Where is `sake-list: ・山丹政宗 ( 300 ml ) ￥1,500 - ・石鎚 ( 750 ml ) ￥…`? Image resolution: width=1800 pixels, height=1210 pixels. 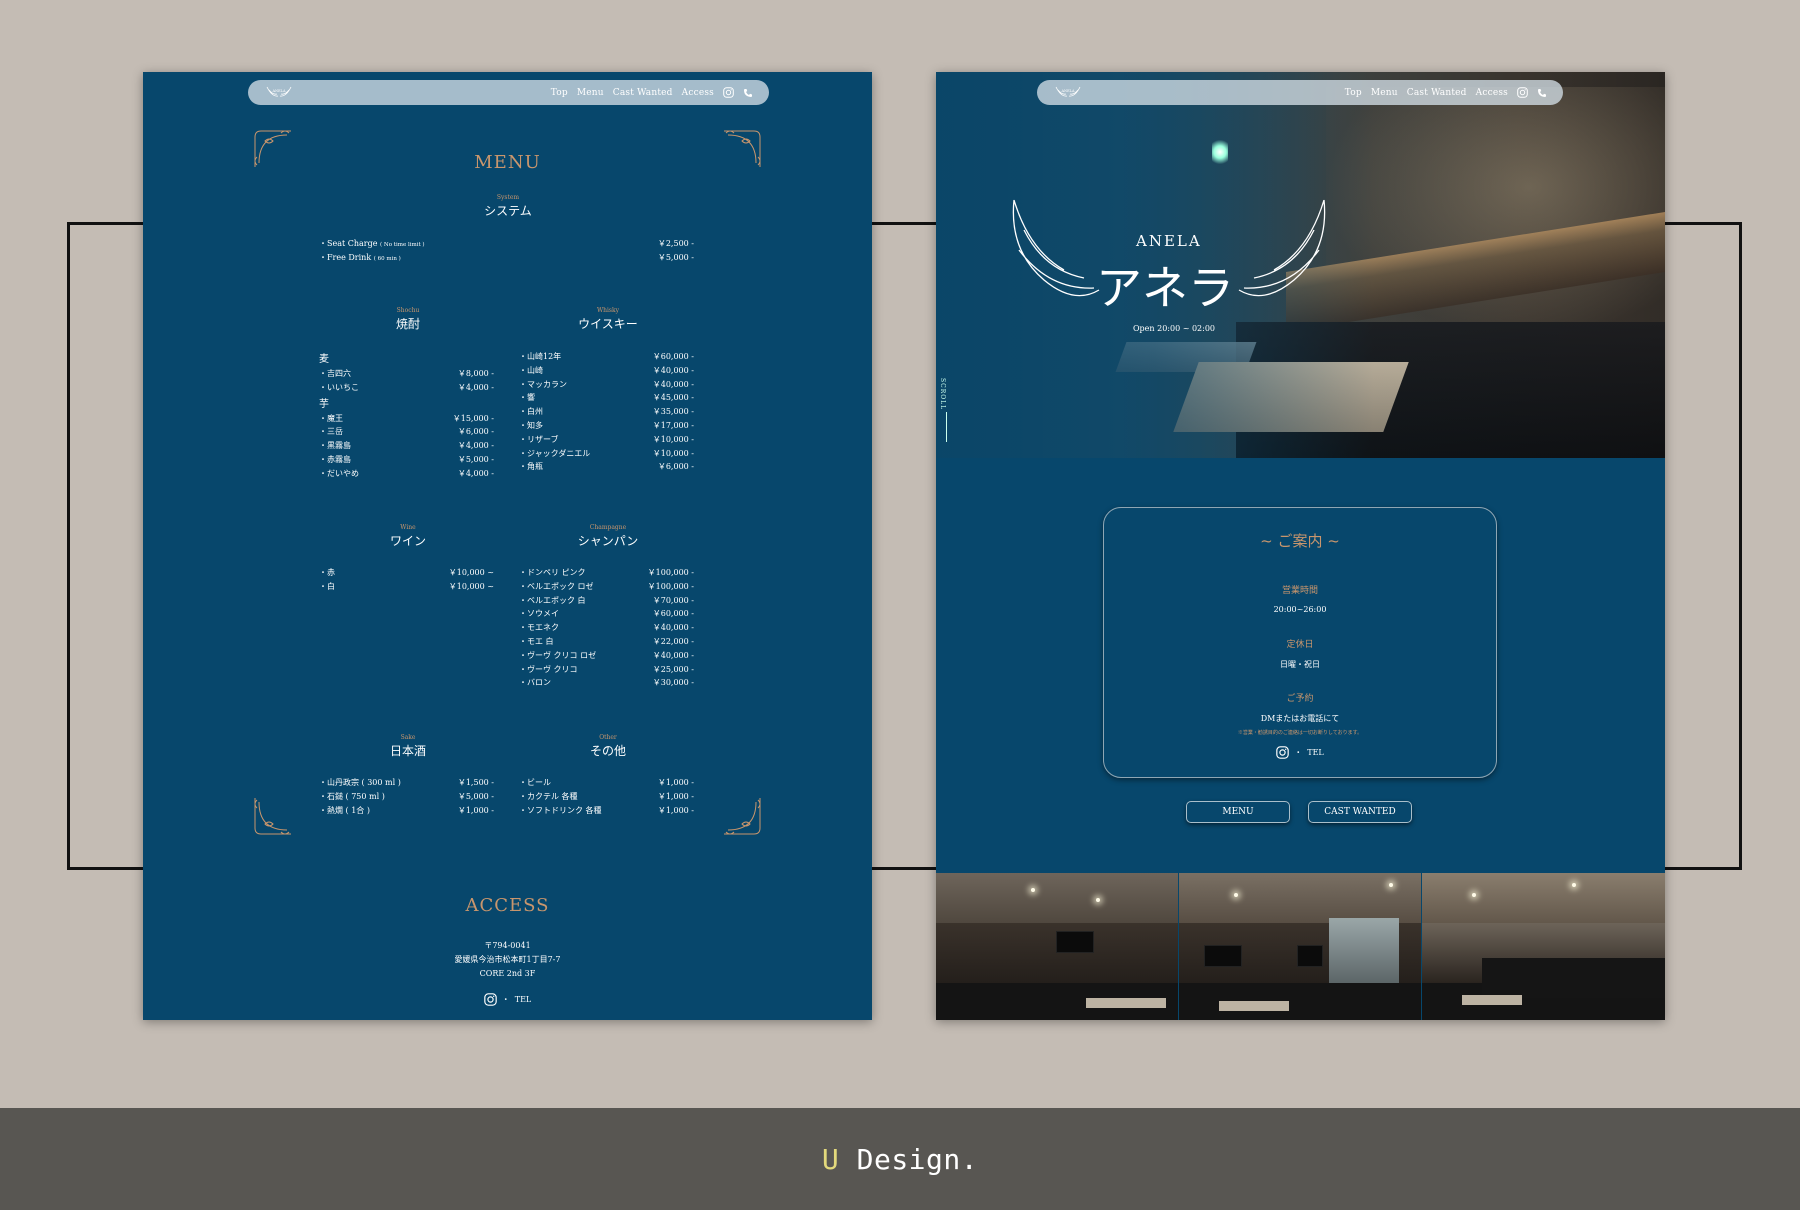
sake-list: ・山丹政宗 ( 300 ml ) ￥1,500 - ・石鎚 ( 750 ml ) ￥… is located at coordinates (406, 796).